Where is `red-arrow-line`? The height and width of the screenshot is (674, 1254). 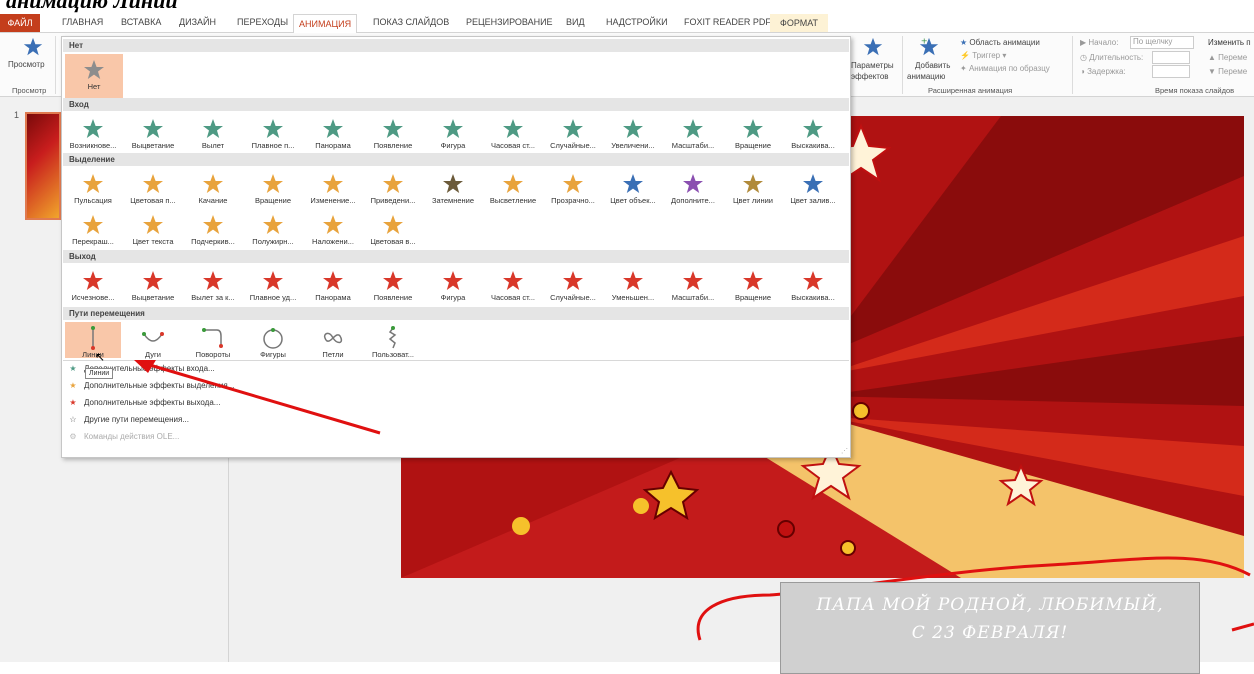 red-arrow-line is located at coordinates (261, 398).